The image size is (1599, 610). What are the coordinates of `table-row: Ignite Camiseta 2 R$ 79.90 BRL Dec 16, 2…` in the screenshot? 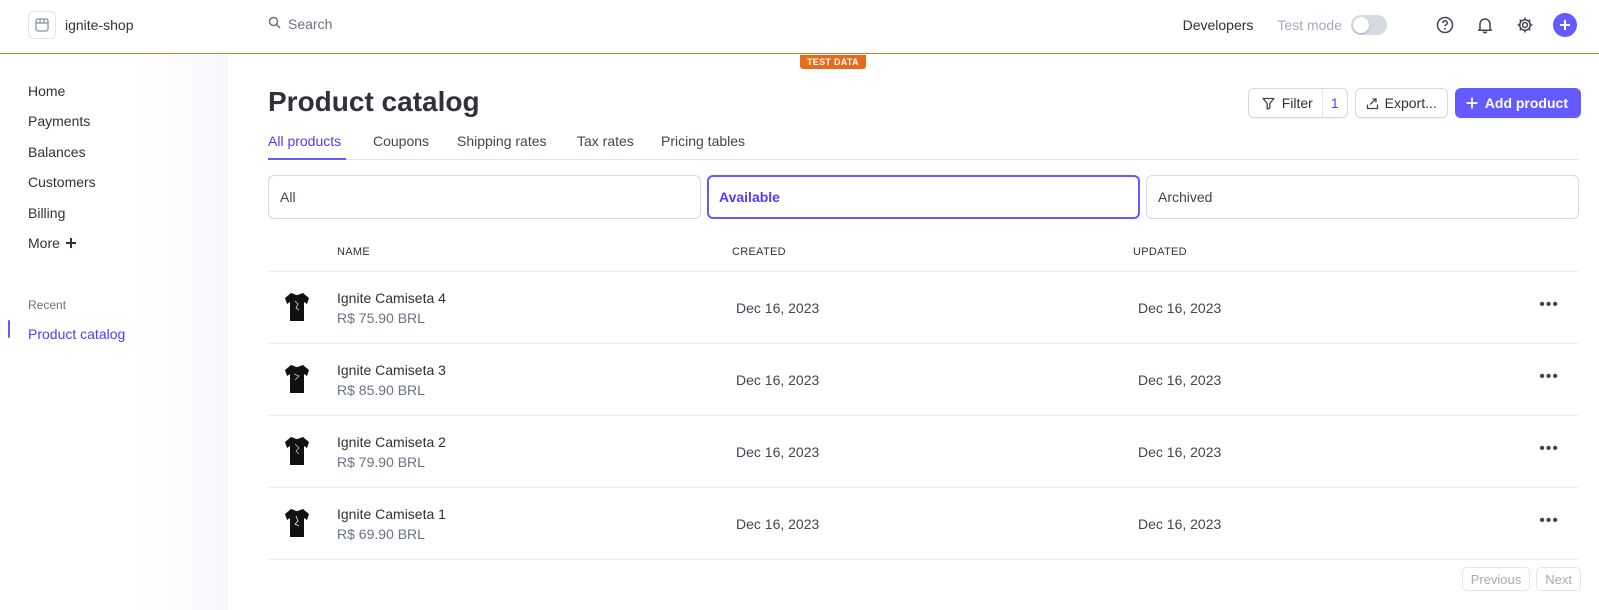 It's located at (923, 452).